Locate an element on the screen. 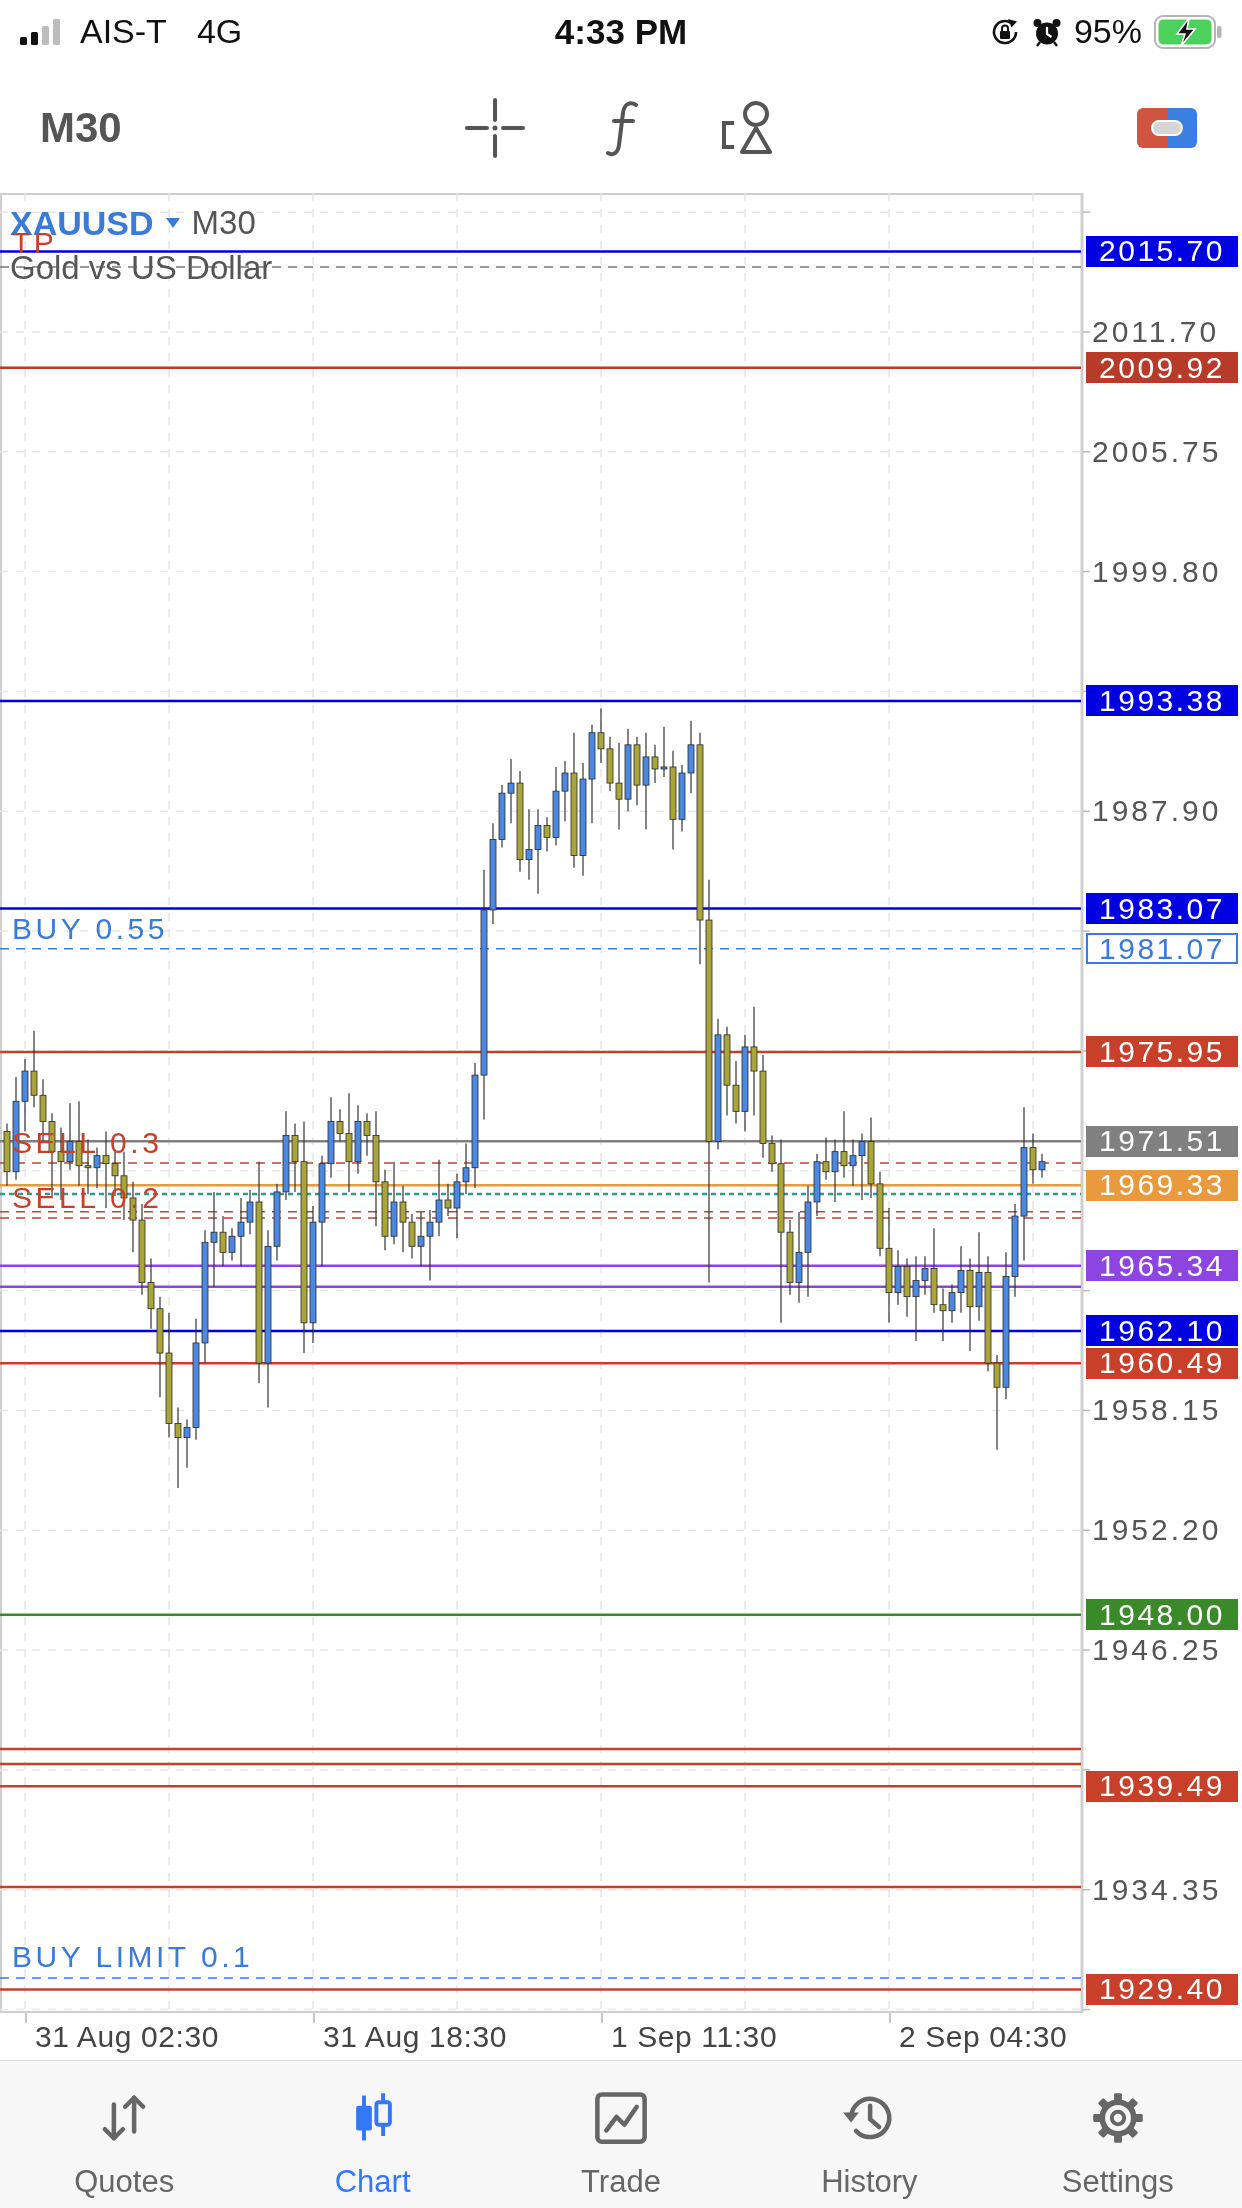  crosshair-icon is located at coordinates (494, 128).